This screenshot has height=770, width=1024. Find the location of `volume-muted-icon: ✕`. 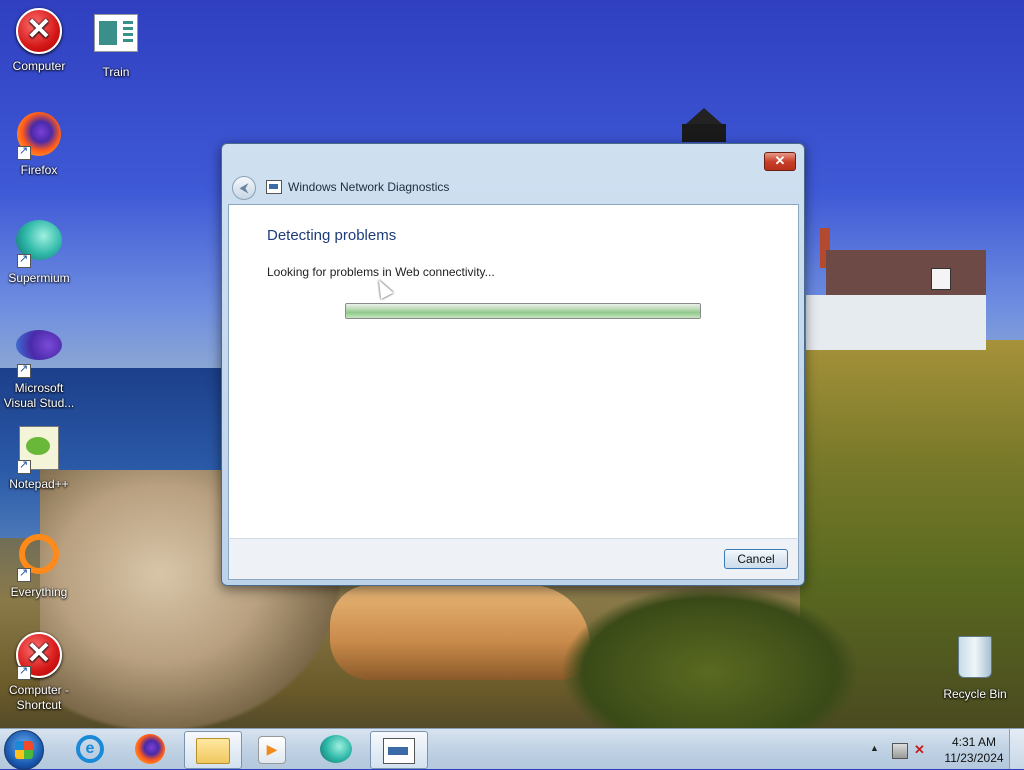

volume-muted-icon: ✕ is located at coordinates (919, 750).